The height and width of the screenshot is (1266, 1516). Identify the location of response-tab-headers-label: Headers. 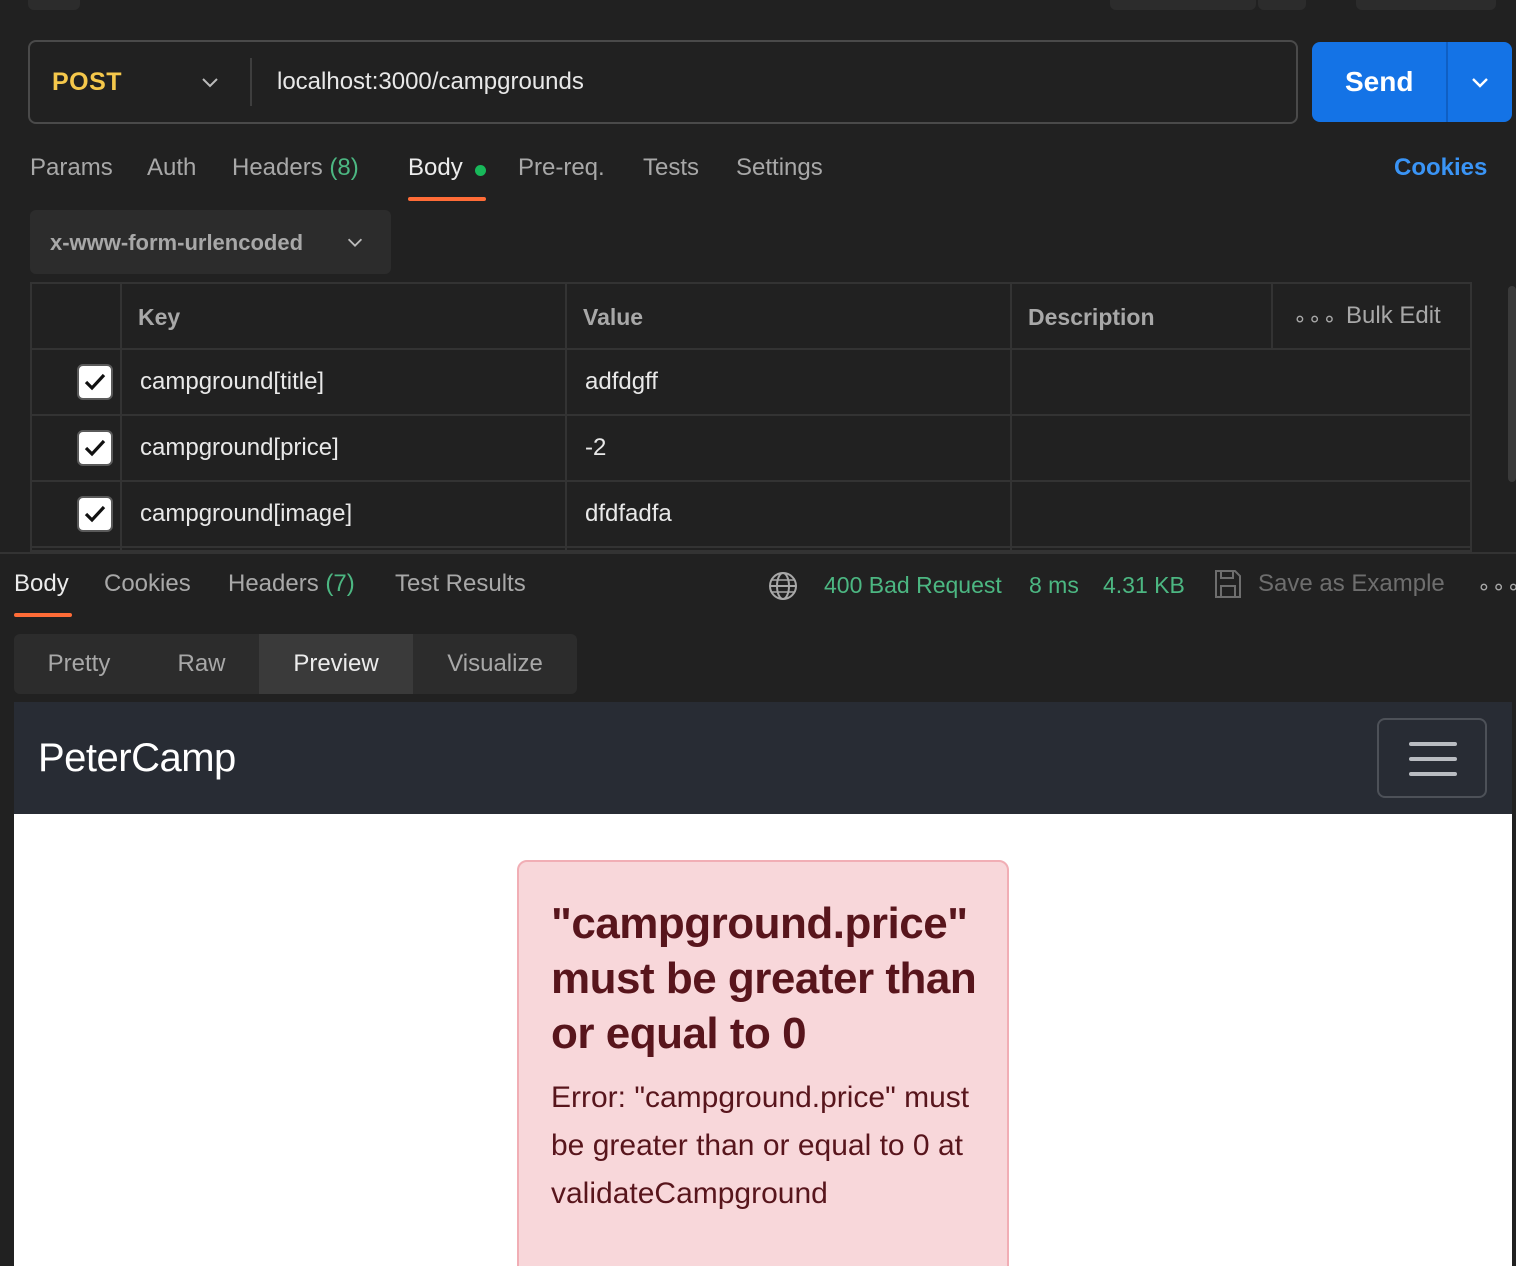
(273, 583).